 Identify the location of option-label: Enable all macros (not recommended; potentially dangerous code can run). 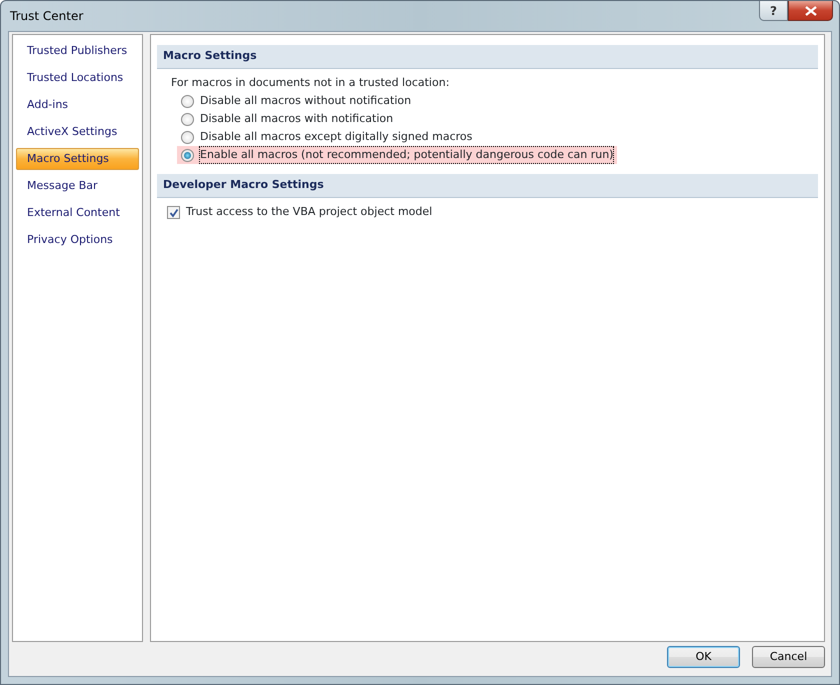
(407, 155).